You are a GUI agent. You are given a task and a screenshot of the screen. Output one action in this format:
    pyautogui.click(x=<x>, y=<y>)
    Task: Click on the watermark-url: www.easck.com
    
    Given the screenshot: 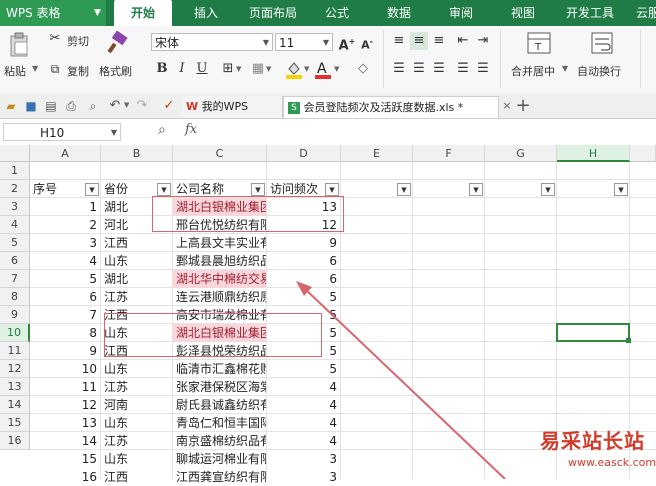 What is the action you would take?
    pyautogui.click(x=612, y=462)
    